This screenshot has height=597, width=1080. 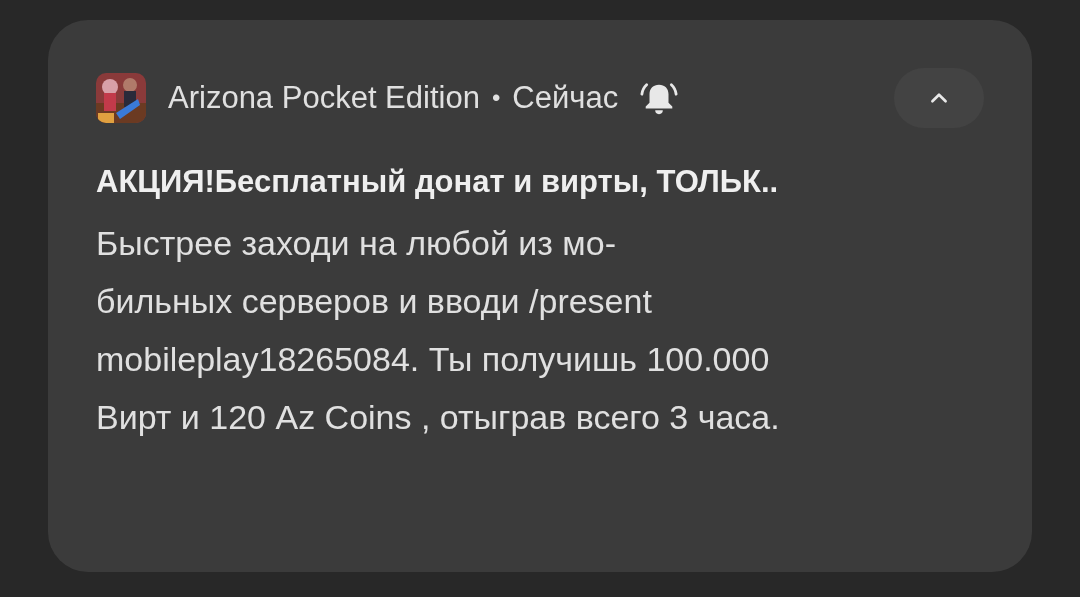 What do you see at coordinates (438, 182) in the screenshot?
I see `notification-title: АКЦИЯ!Бесплатный донат и вирты, ТОЛЬК..` at bounding box center [438, 182].